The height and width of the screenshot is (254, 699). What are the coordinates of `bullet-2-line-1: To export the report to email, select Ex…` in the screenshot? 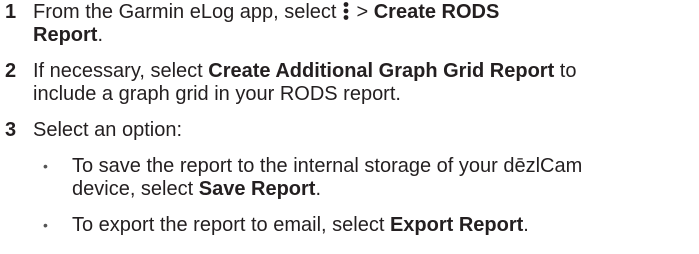 It's located at (300, 225).